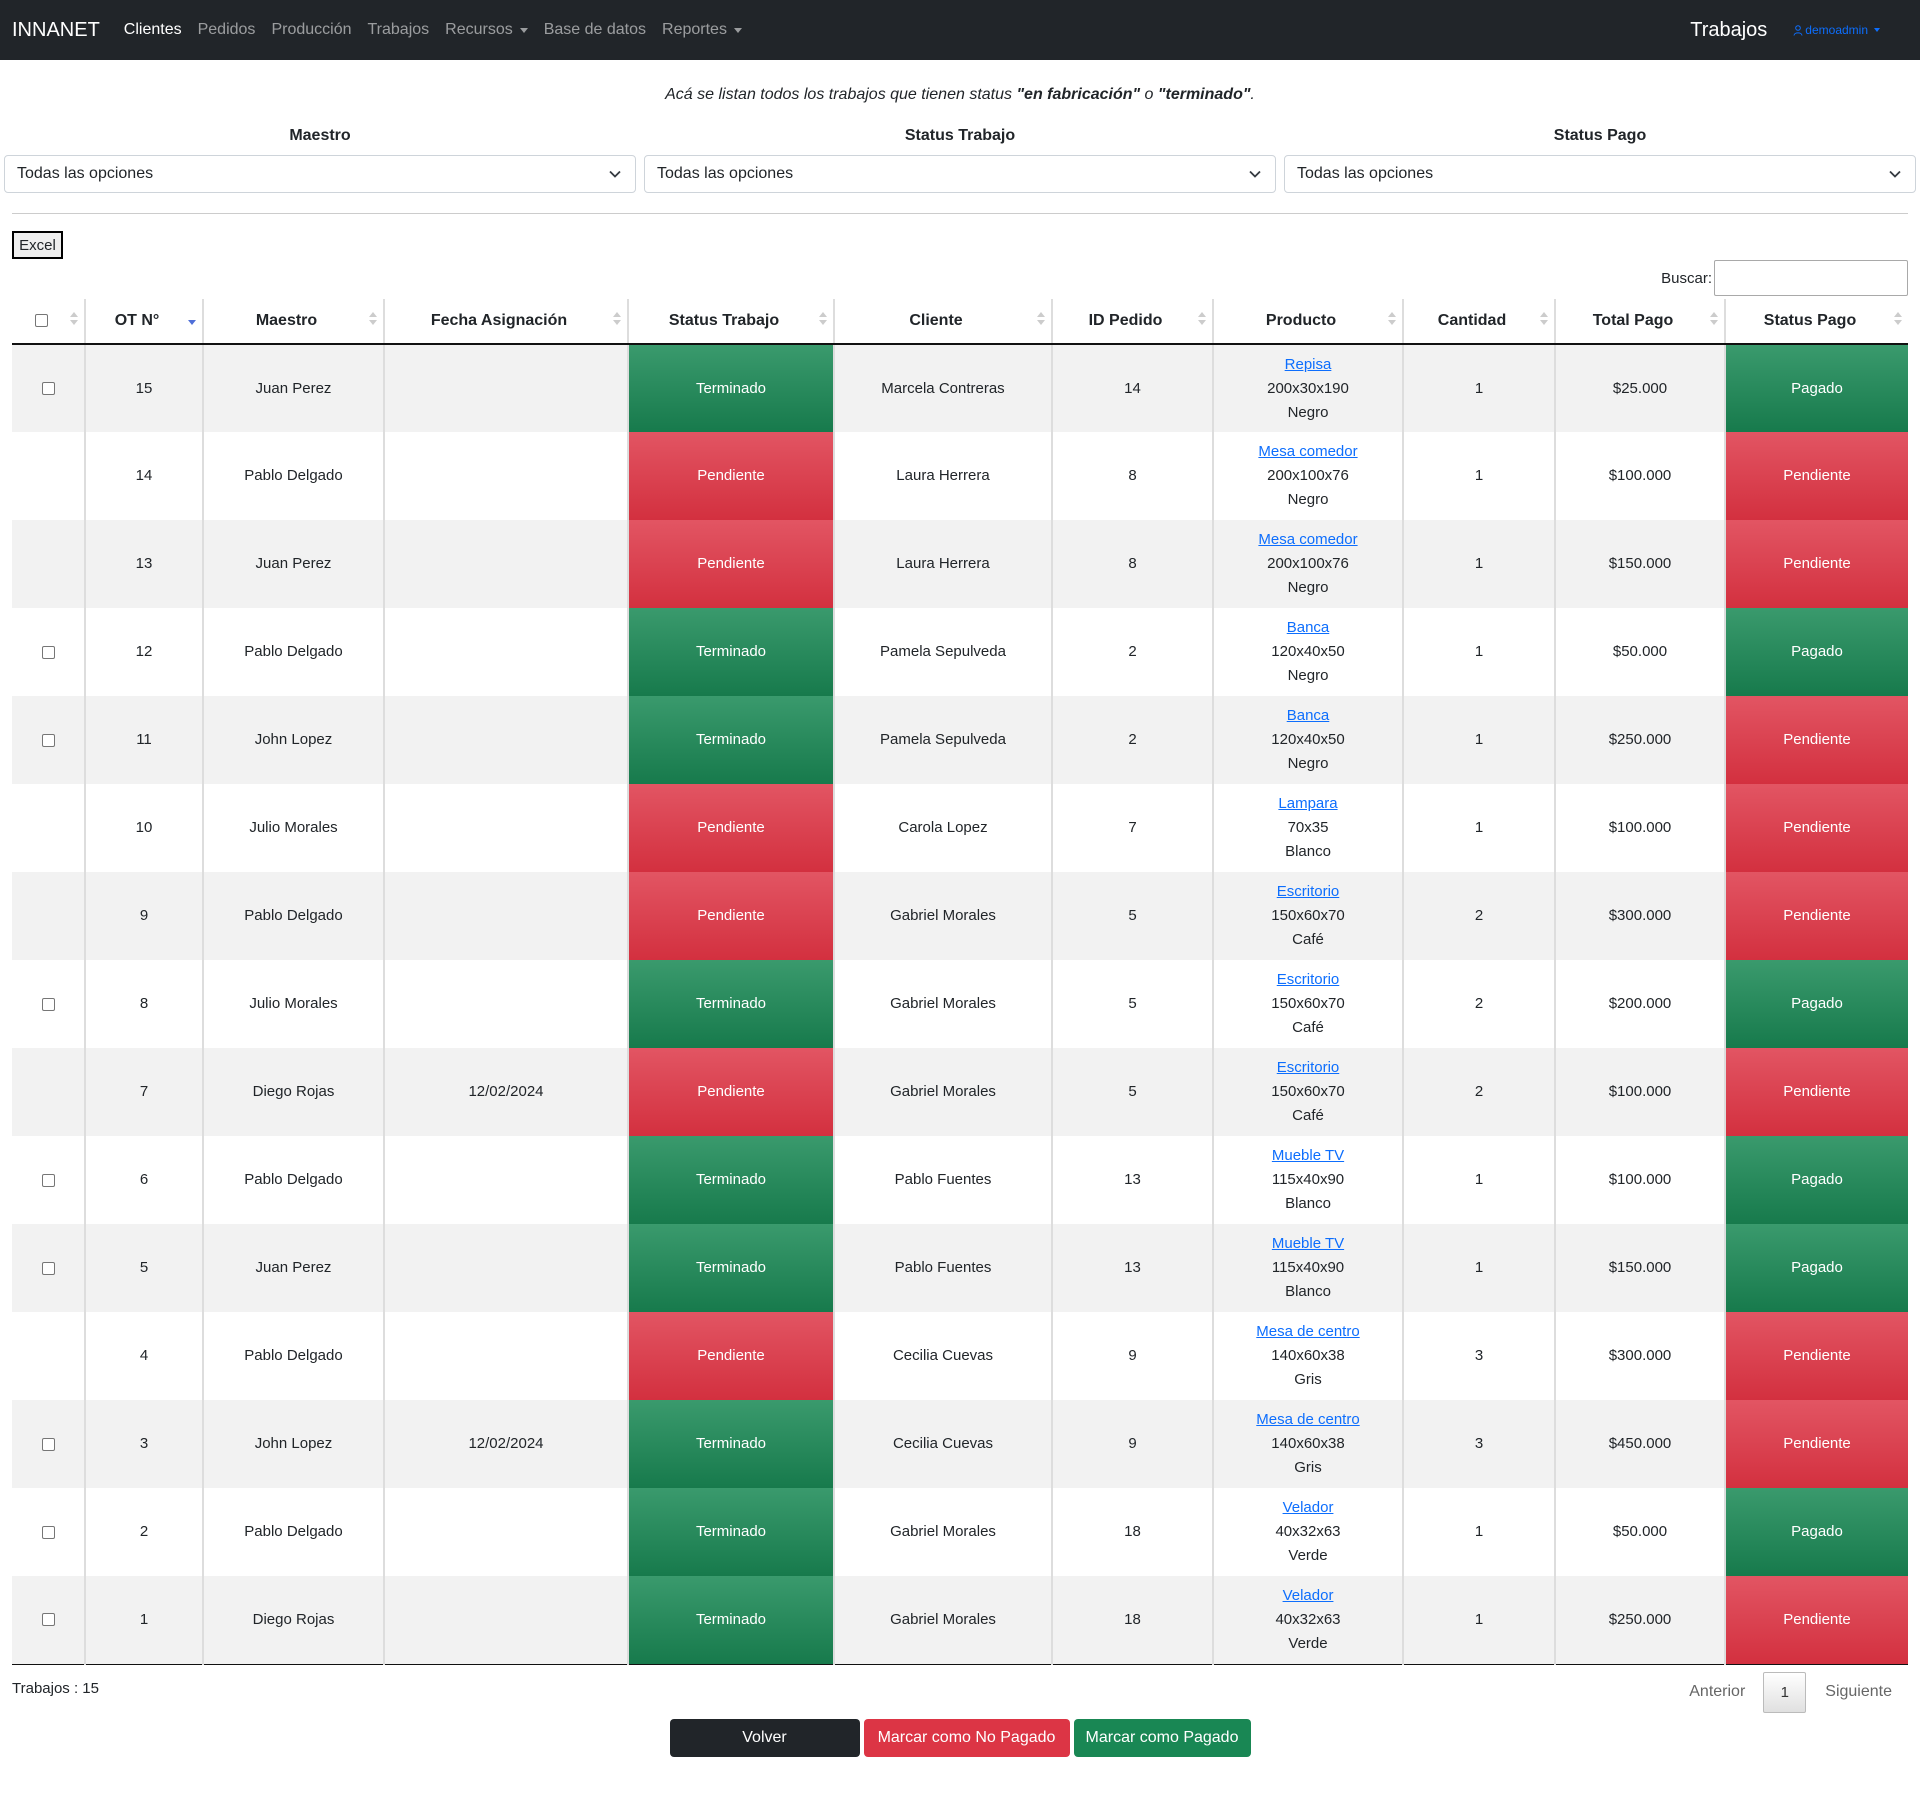  Describe the element at coordinates (595, 30) in the screenshot. I see `nav-item-base-de-datos: Base de datos` at that location.